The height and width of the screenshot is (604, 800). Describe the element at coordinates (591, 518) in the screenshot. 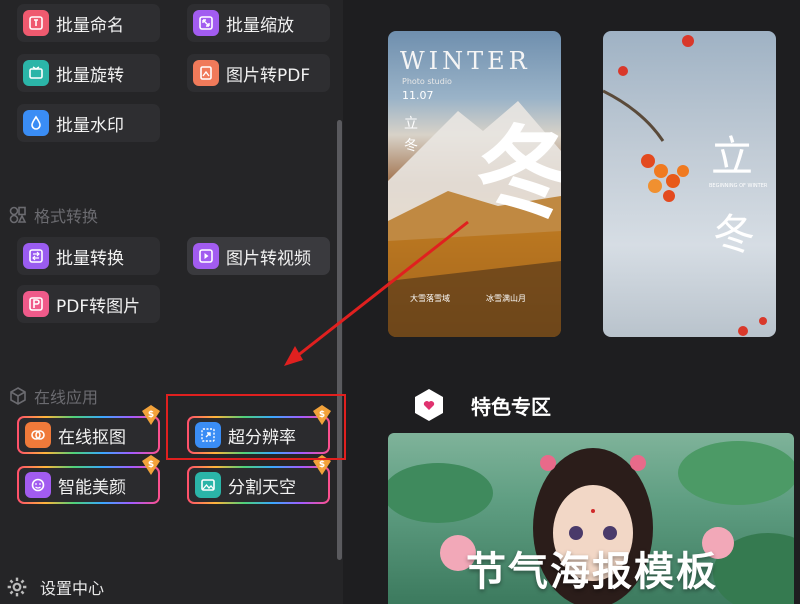

I see `featured-banner: 节气海报模板` at that location.